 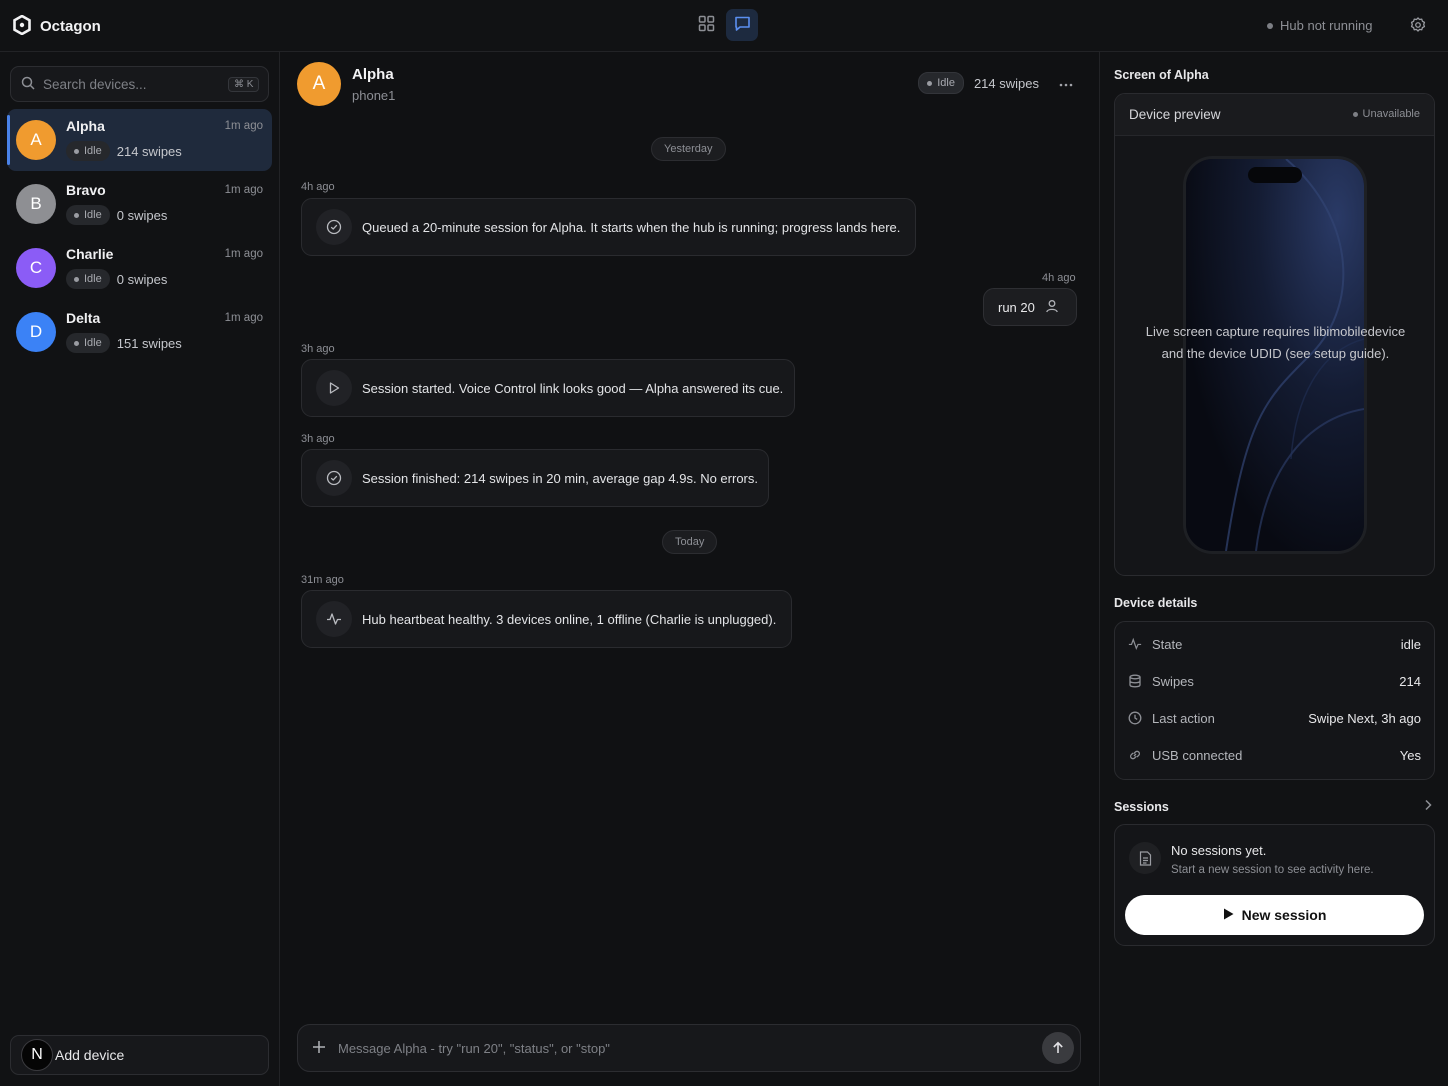 What do you see at coordinates (1284, 915) in the screenshot?
I see `new-session-label: New session` at bounding box center [1284, 915].